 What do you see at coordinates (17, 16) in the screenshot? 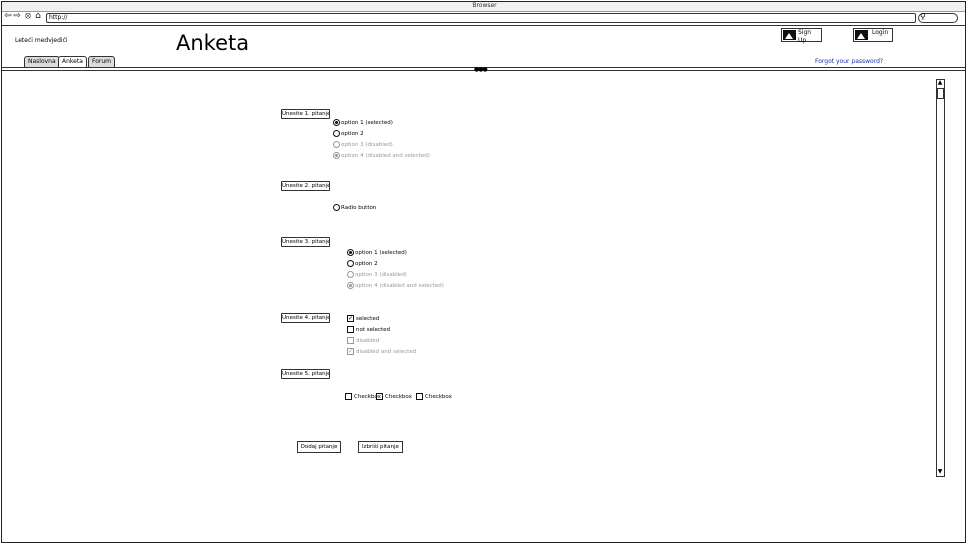
I see `forward-arrow-icon: ⇨` at bounding box center [17, 16].